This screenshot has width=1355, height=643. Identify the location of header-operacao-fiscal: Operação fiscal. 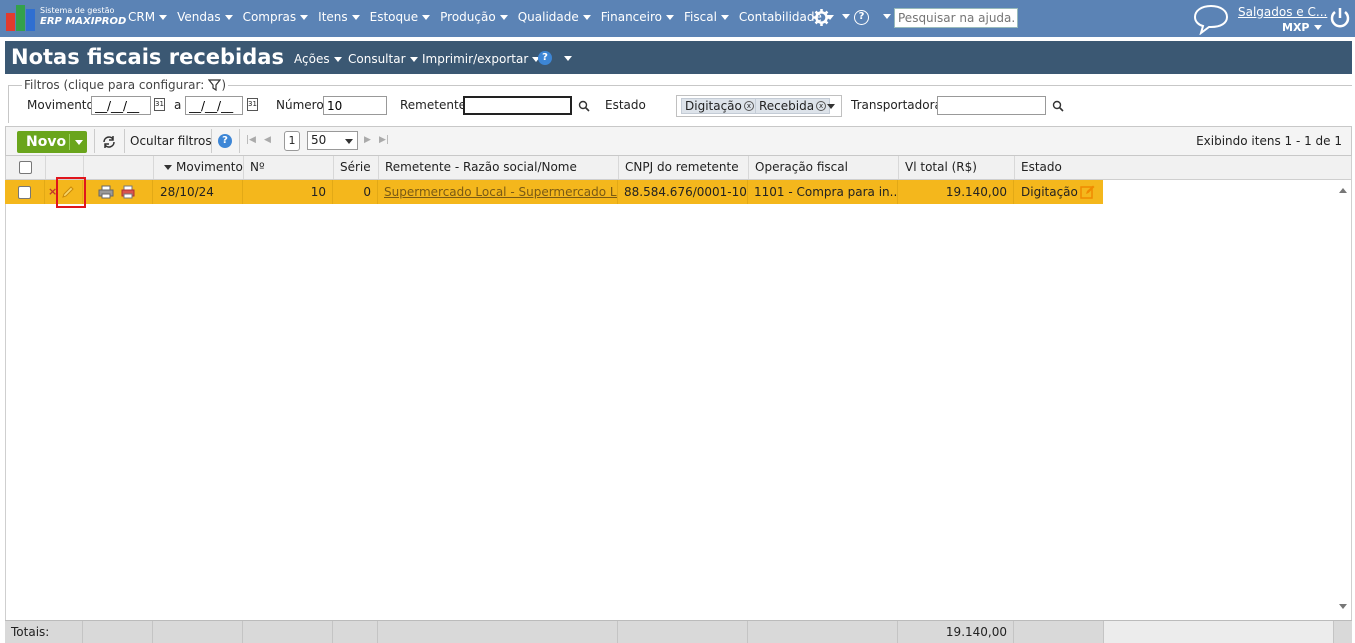
(824, 167).